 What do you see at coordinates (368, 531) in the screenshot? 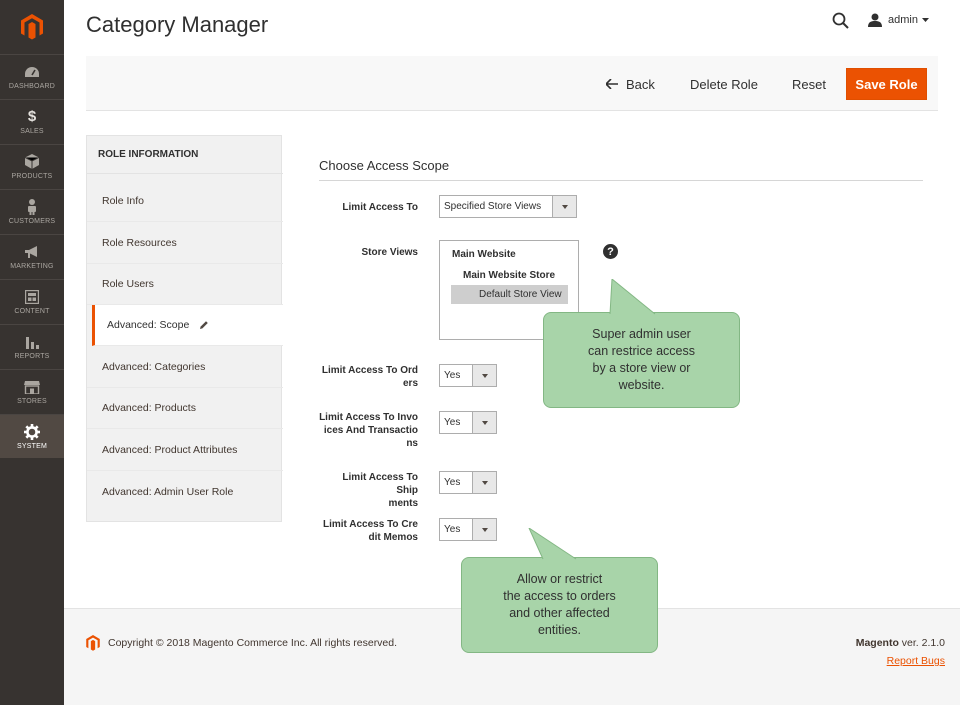
I see `limit-access-credit-memos-label: Limit Access To Cre dit Memos` at bounding box center [368, 531].